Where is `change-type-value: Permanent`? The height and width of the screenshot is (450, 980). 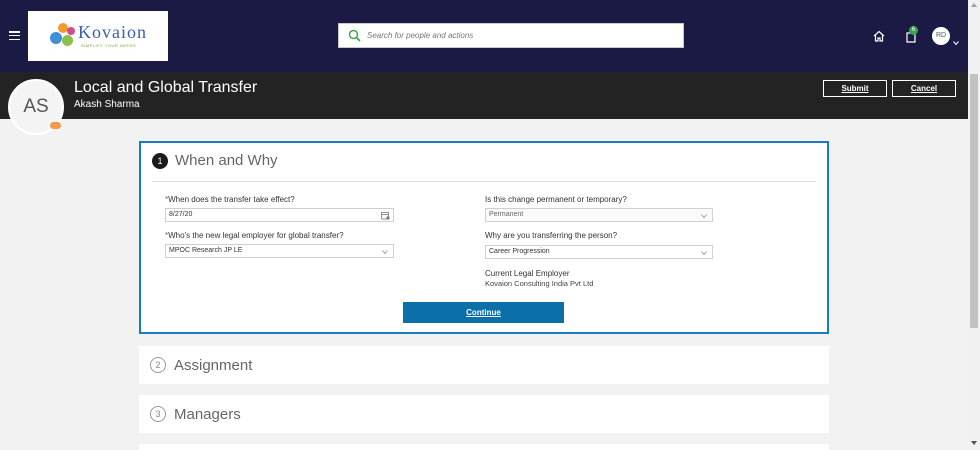 change-type-value: Permanent is located at coordinates (506, 214).